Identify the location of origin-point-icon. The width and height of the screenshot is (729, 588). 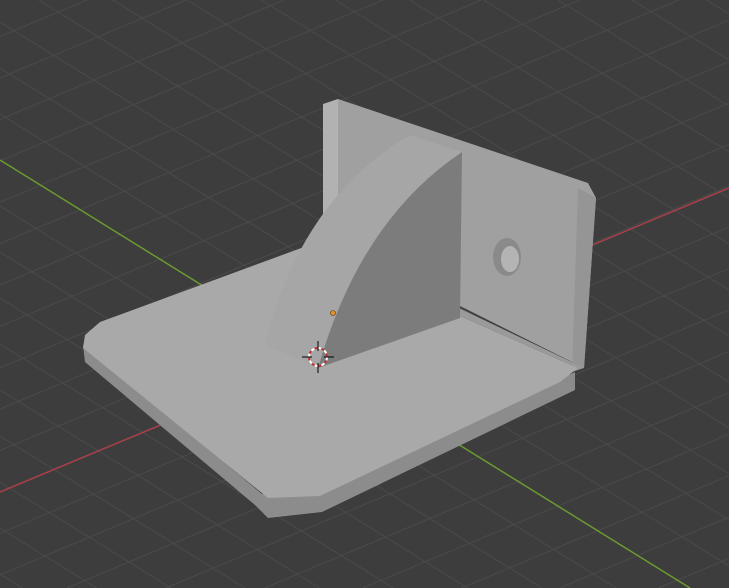
(333, 313).